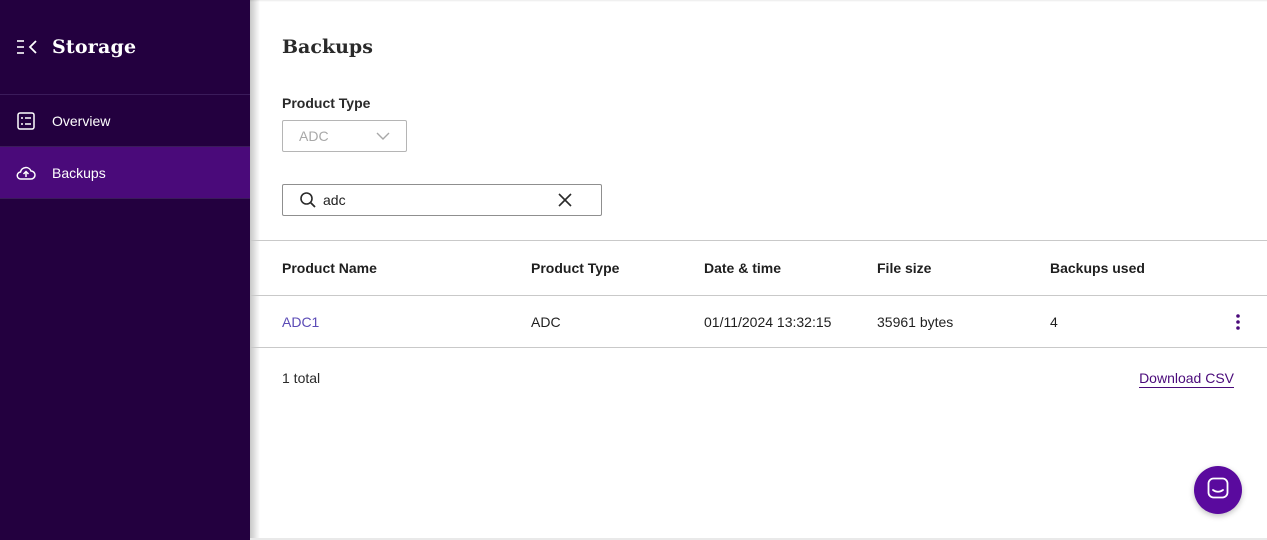 This screenshot has height=540, width=1267. I want to click on close-icon, so click(565, 200).